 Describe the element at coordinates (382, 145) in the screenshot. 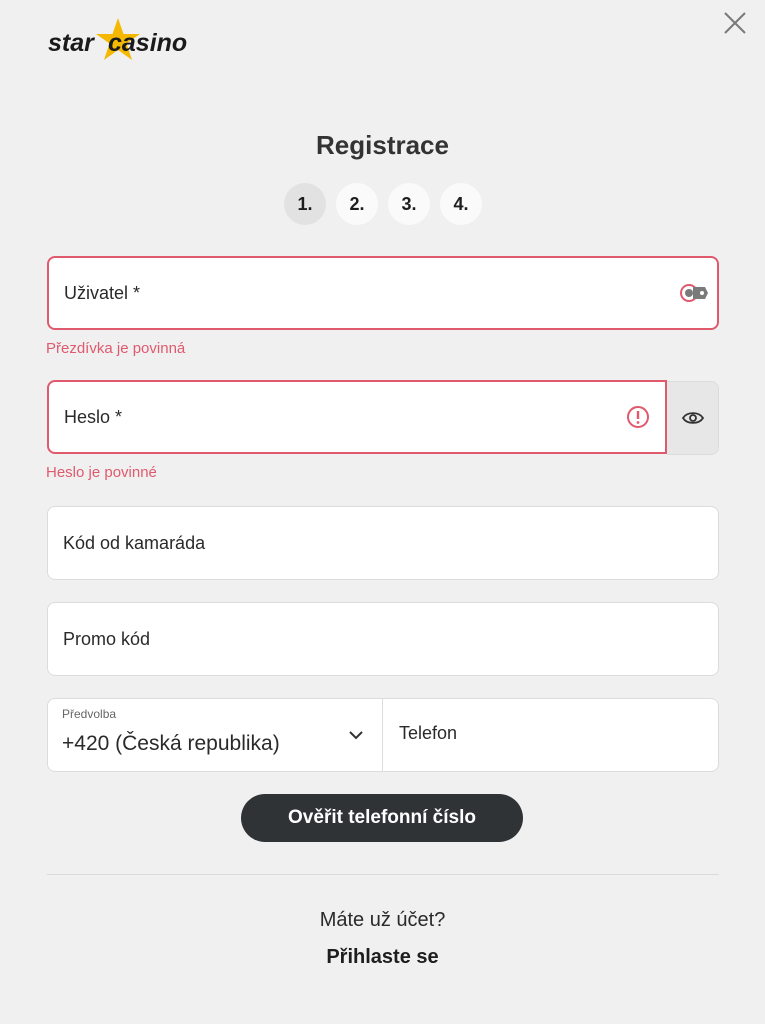

I see `page-title: Registrace` at that location.